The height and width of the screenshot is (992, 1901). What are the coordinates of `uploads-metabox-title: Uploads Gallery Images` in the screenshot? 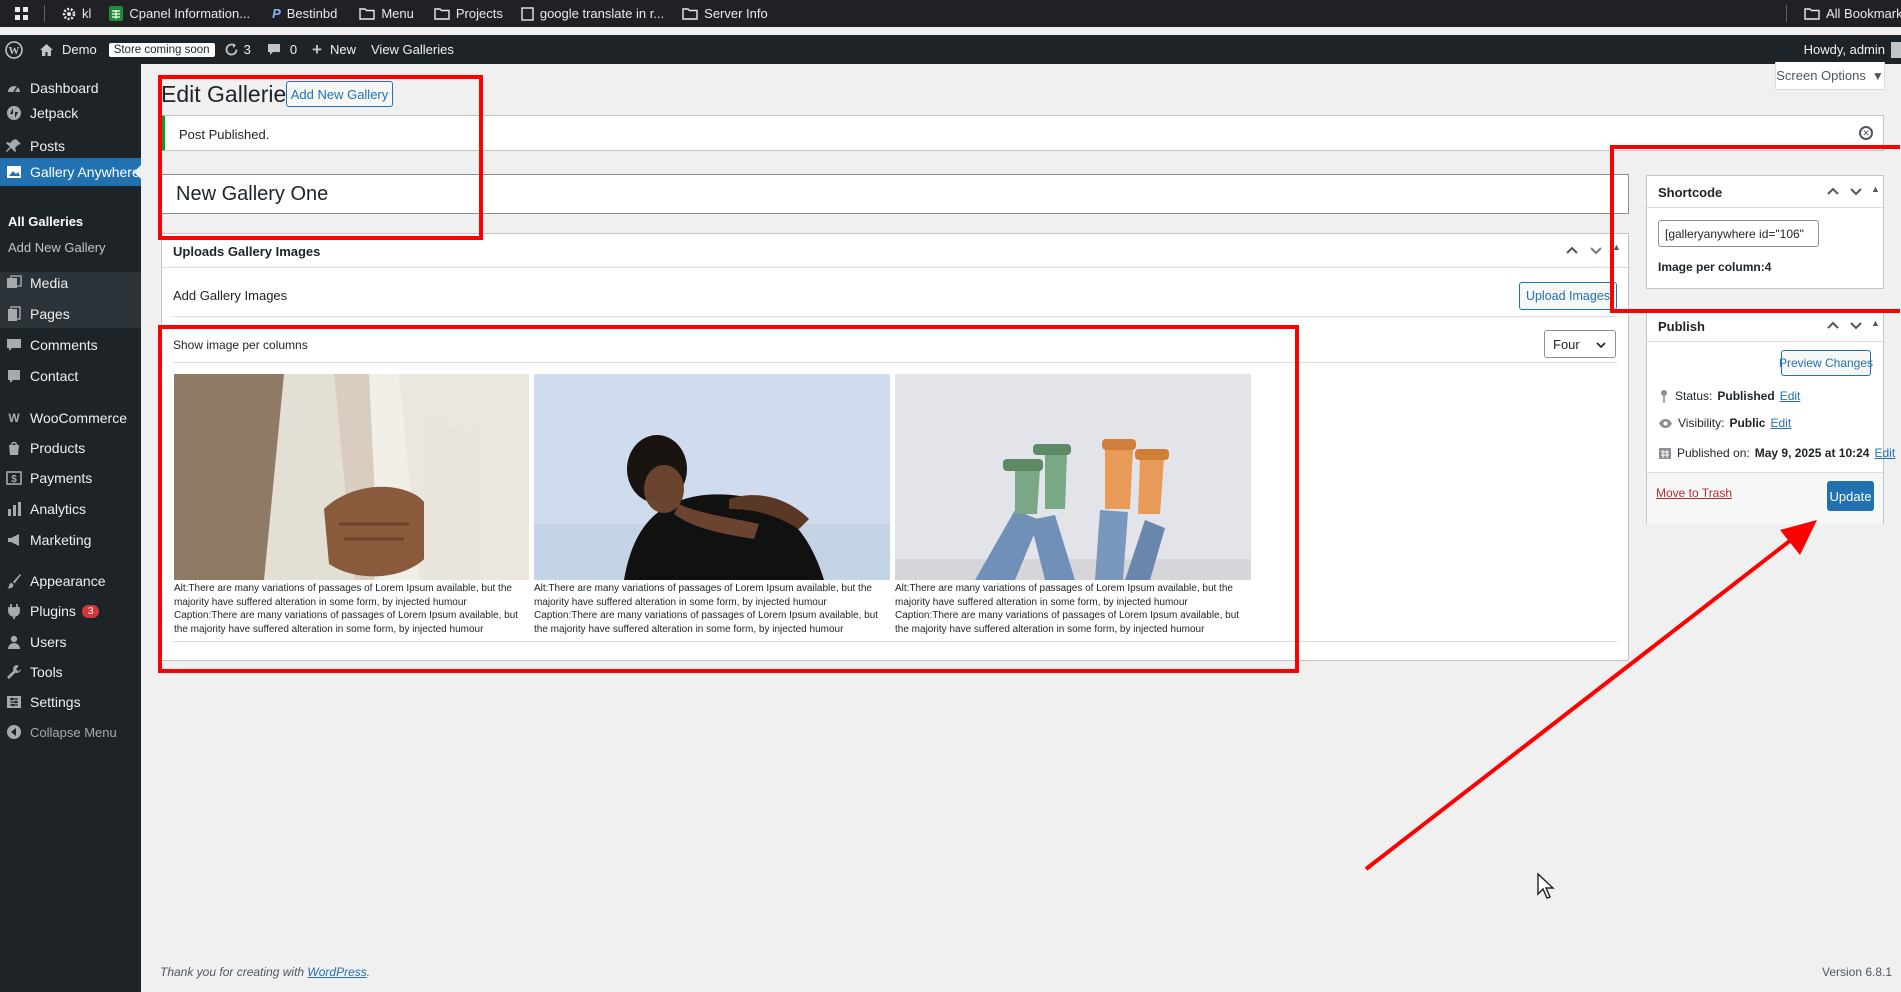 It's located at (247, 251).